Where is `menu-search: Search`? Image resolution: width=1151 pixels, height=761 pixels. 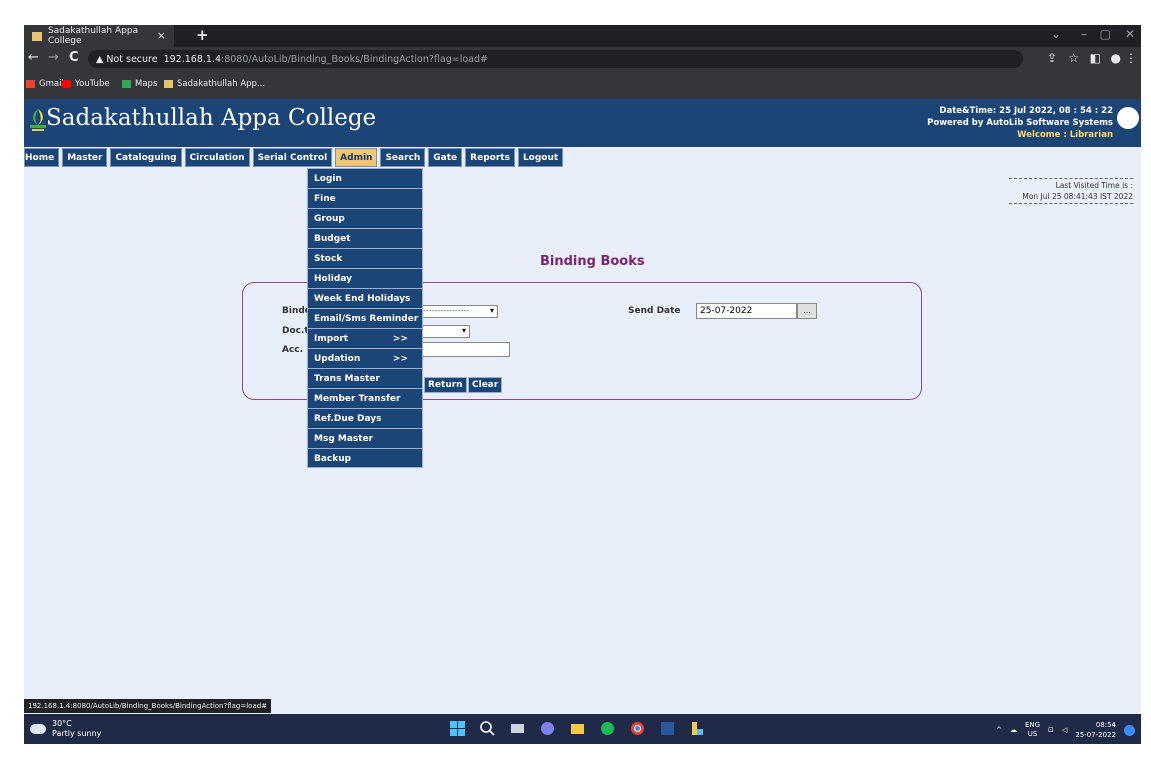
menu-search: Search is located at coordinates (403, 157).